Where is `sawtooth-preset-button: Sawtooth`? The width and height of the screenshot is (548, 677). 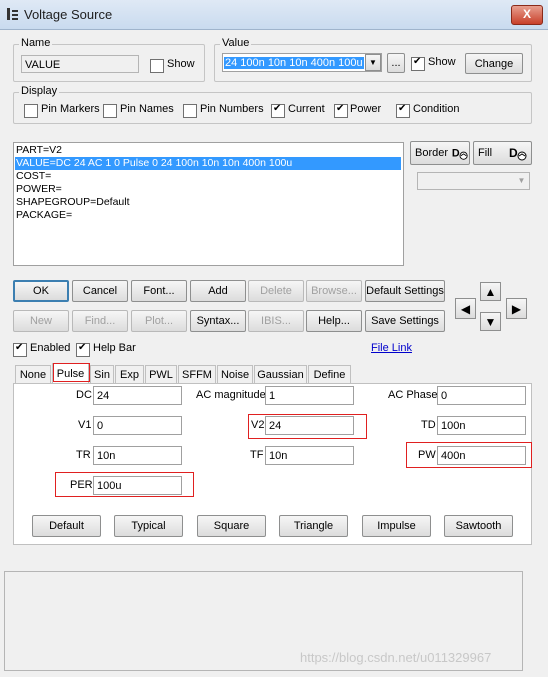 sawtooth-preset-button: Sawtooth is located at coordinates (478, 526).